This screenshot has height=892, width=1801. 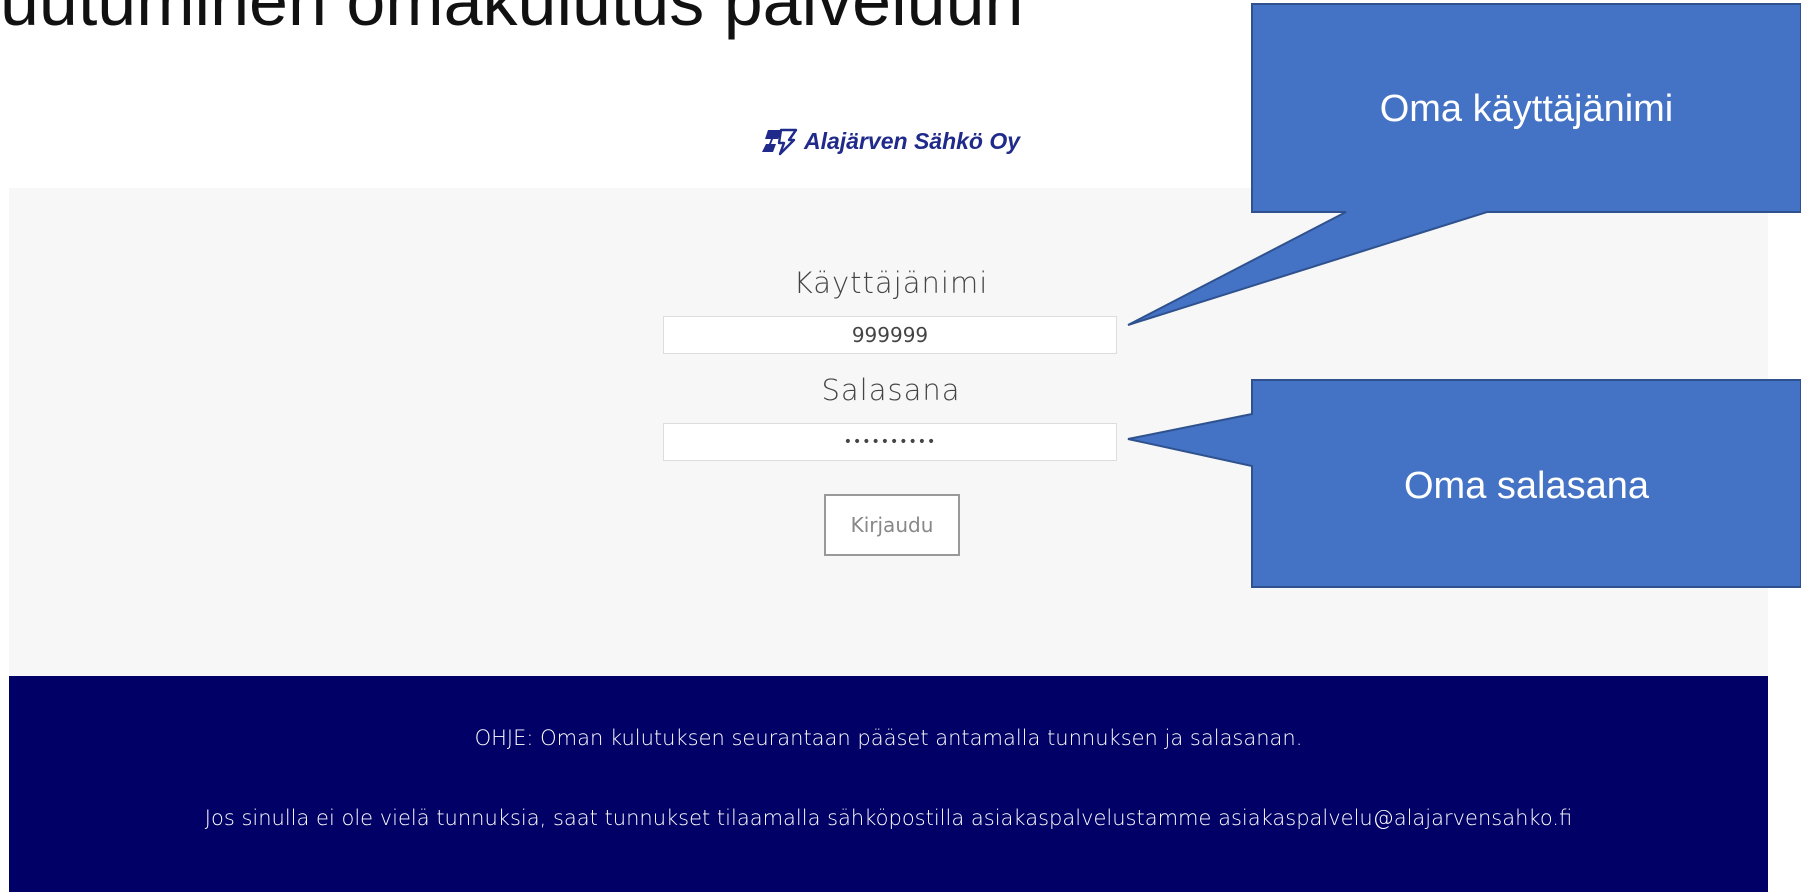 I want to click on password-input, so click(x=890, y=442).